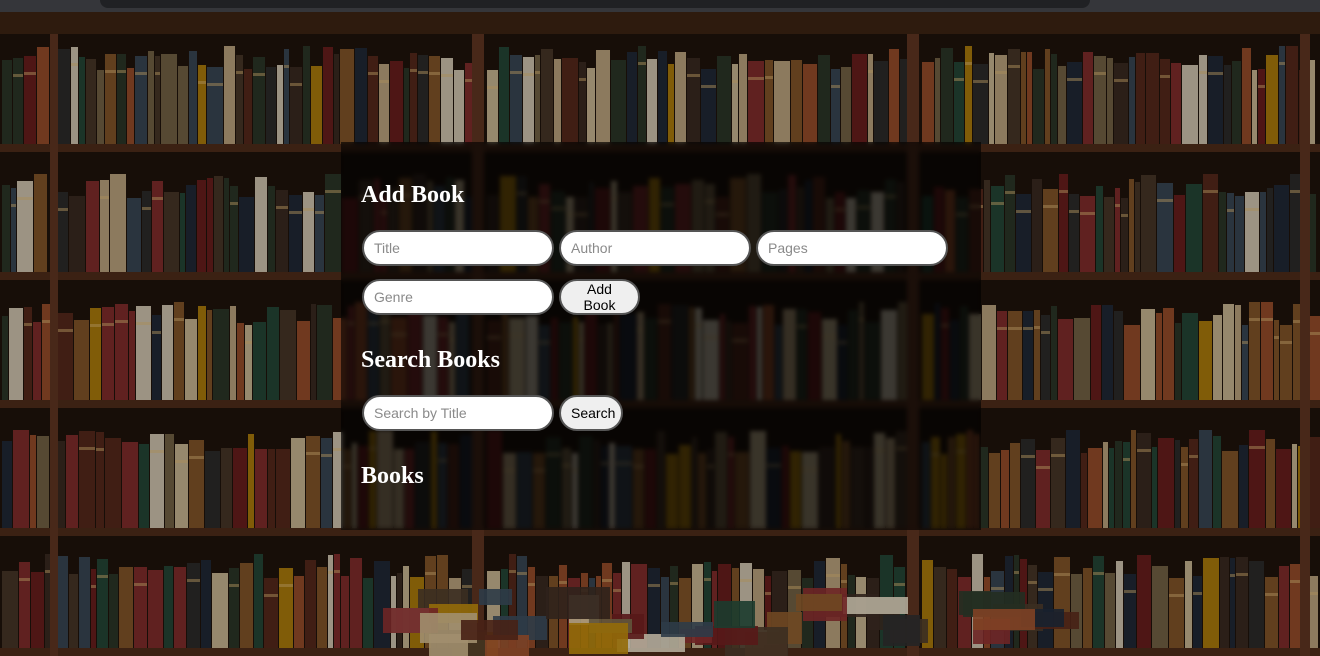  Describe the element at coordinates (661, 512) in the screenshot. I see `books-list` at that location.